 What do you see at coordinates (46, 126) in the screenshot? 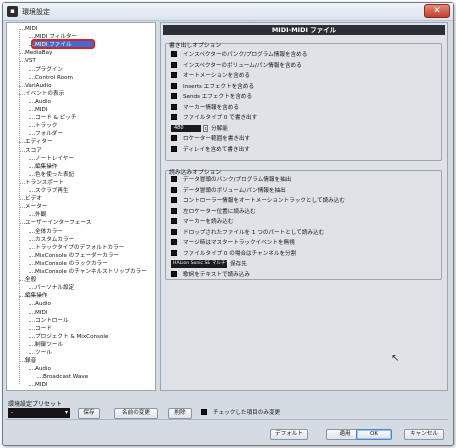
I see `tree-item: トラック` at bounding box center [46, 126].